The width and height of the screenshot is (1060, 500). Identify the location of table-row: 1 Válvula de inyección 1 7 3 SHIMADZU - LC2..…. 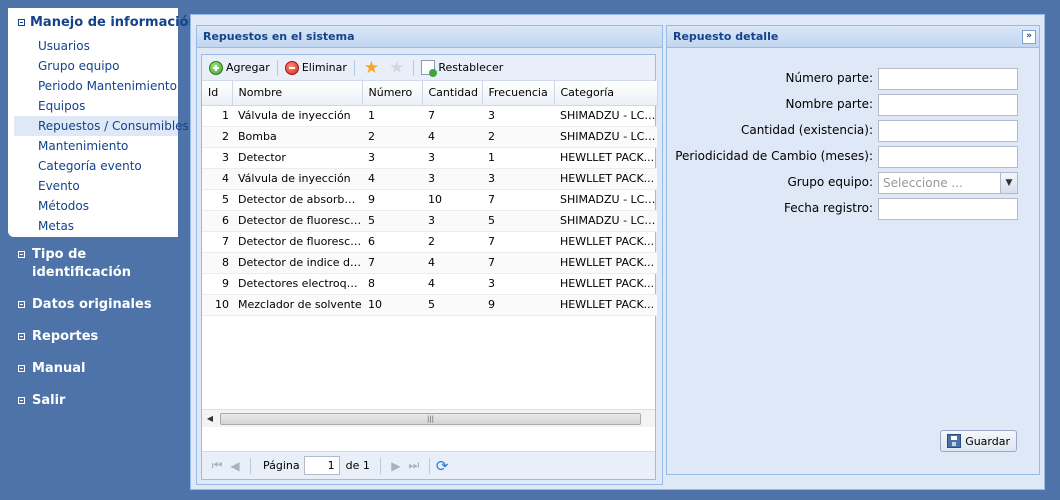
(429, 116).